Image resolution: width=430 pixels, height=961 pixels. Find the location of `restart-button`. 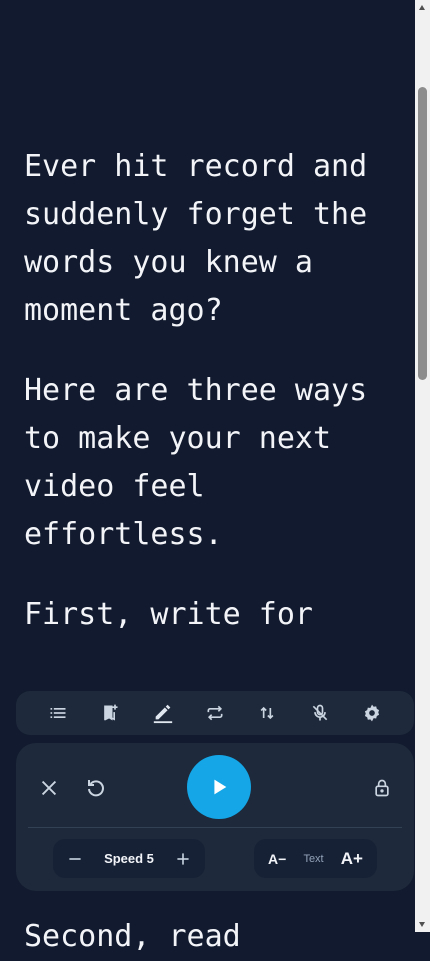

restart-button is located at coordinates (96, 788).